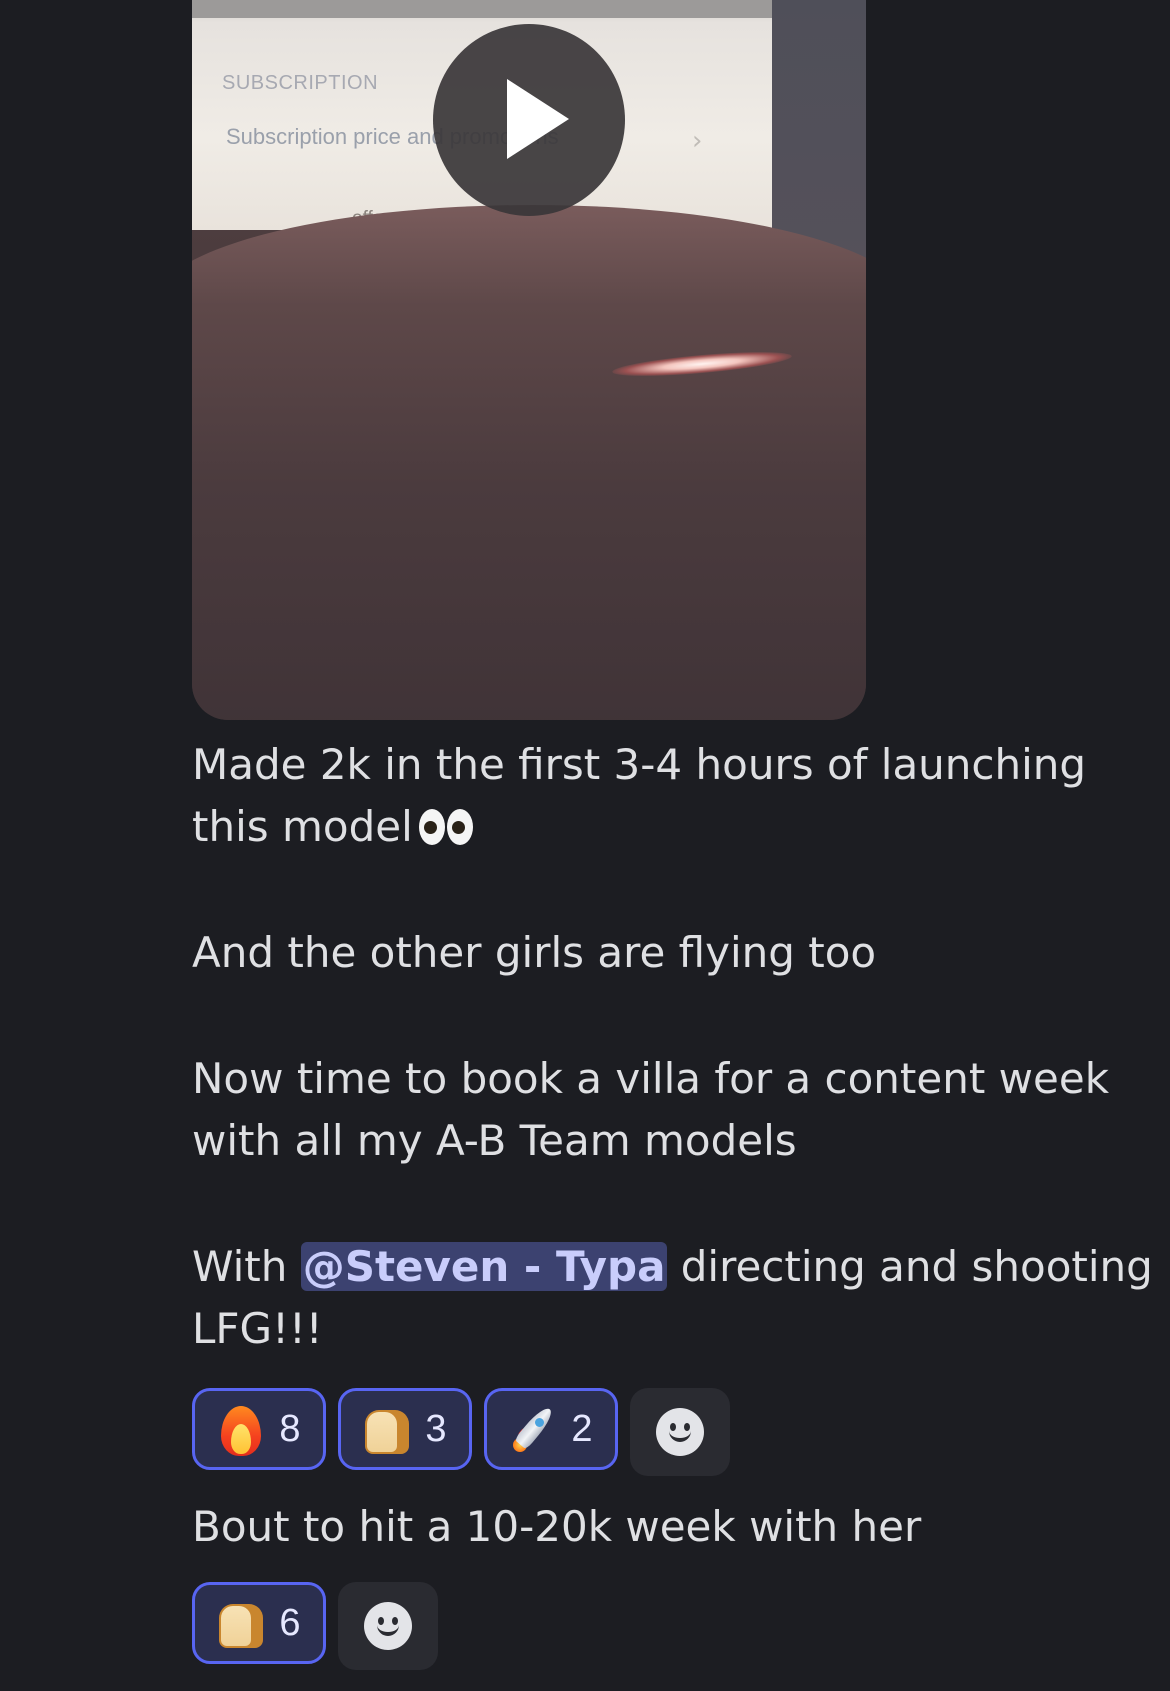 Image resolution: width=1170 pixels, height=1691 pixels. What do you see at coordinates (290, 1428) in the screenshot?
I see `reaction-count: 8` at bounding box center [290, 1428].